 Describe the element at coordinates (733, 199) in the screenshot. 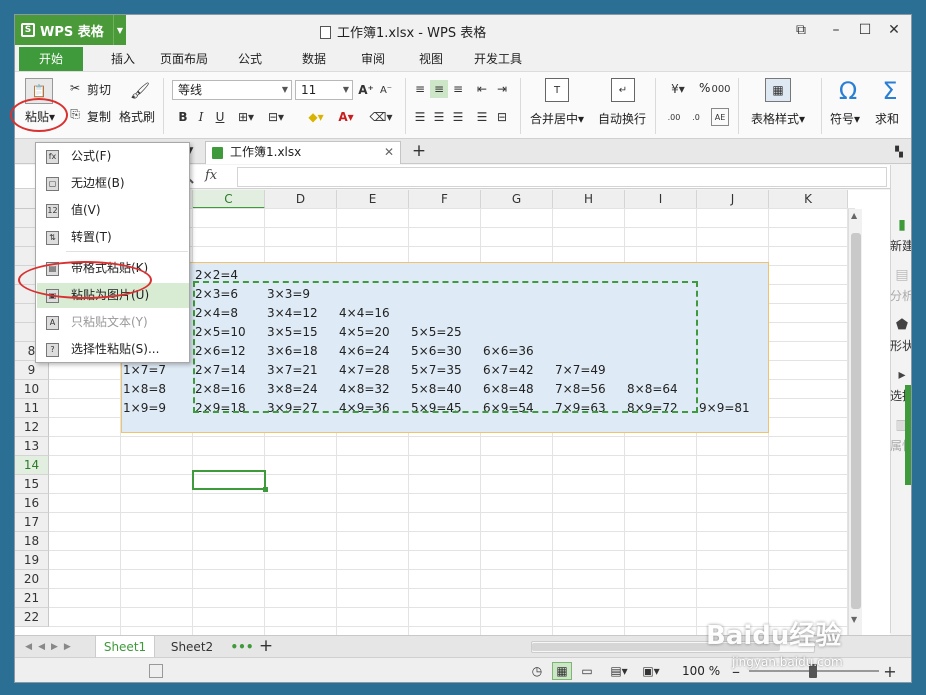

I see `column-header-J: J` at that location.